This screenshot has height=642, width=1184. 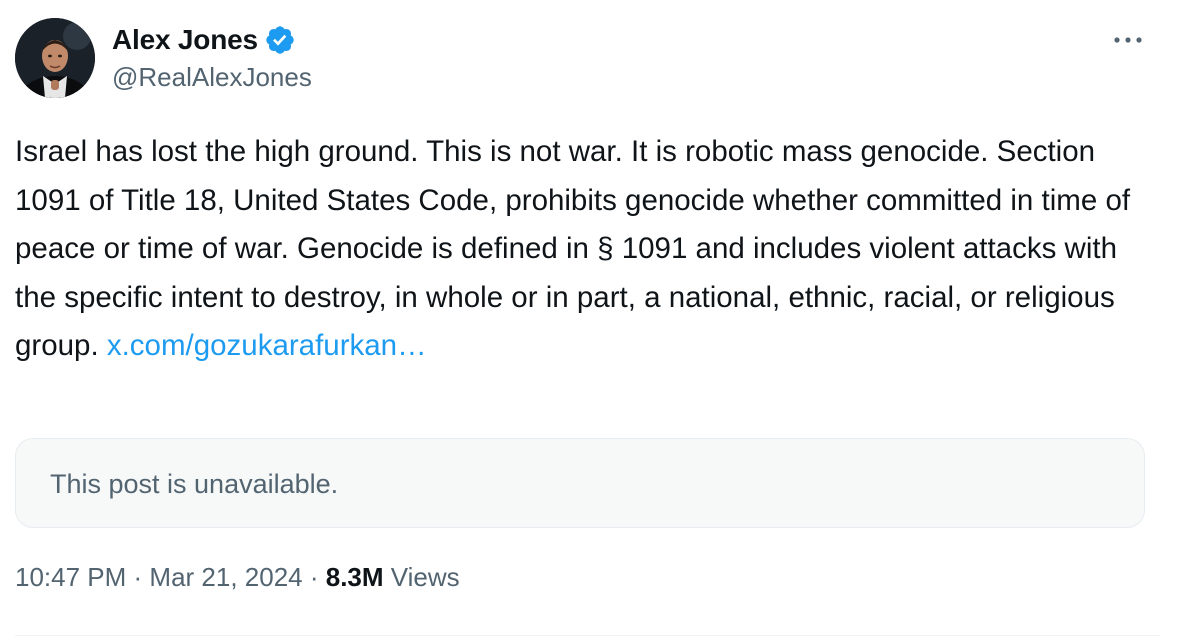 I want to click on more-options-icon, so click(x=1128, y=40).